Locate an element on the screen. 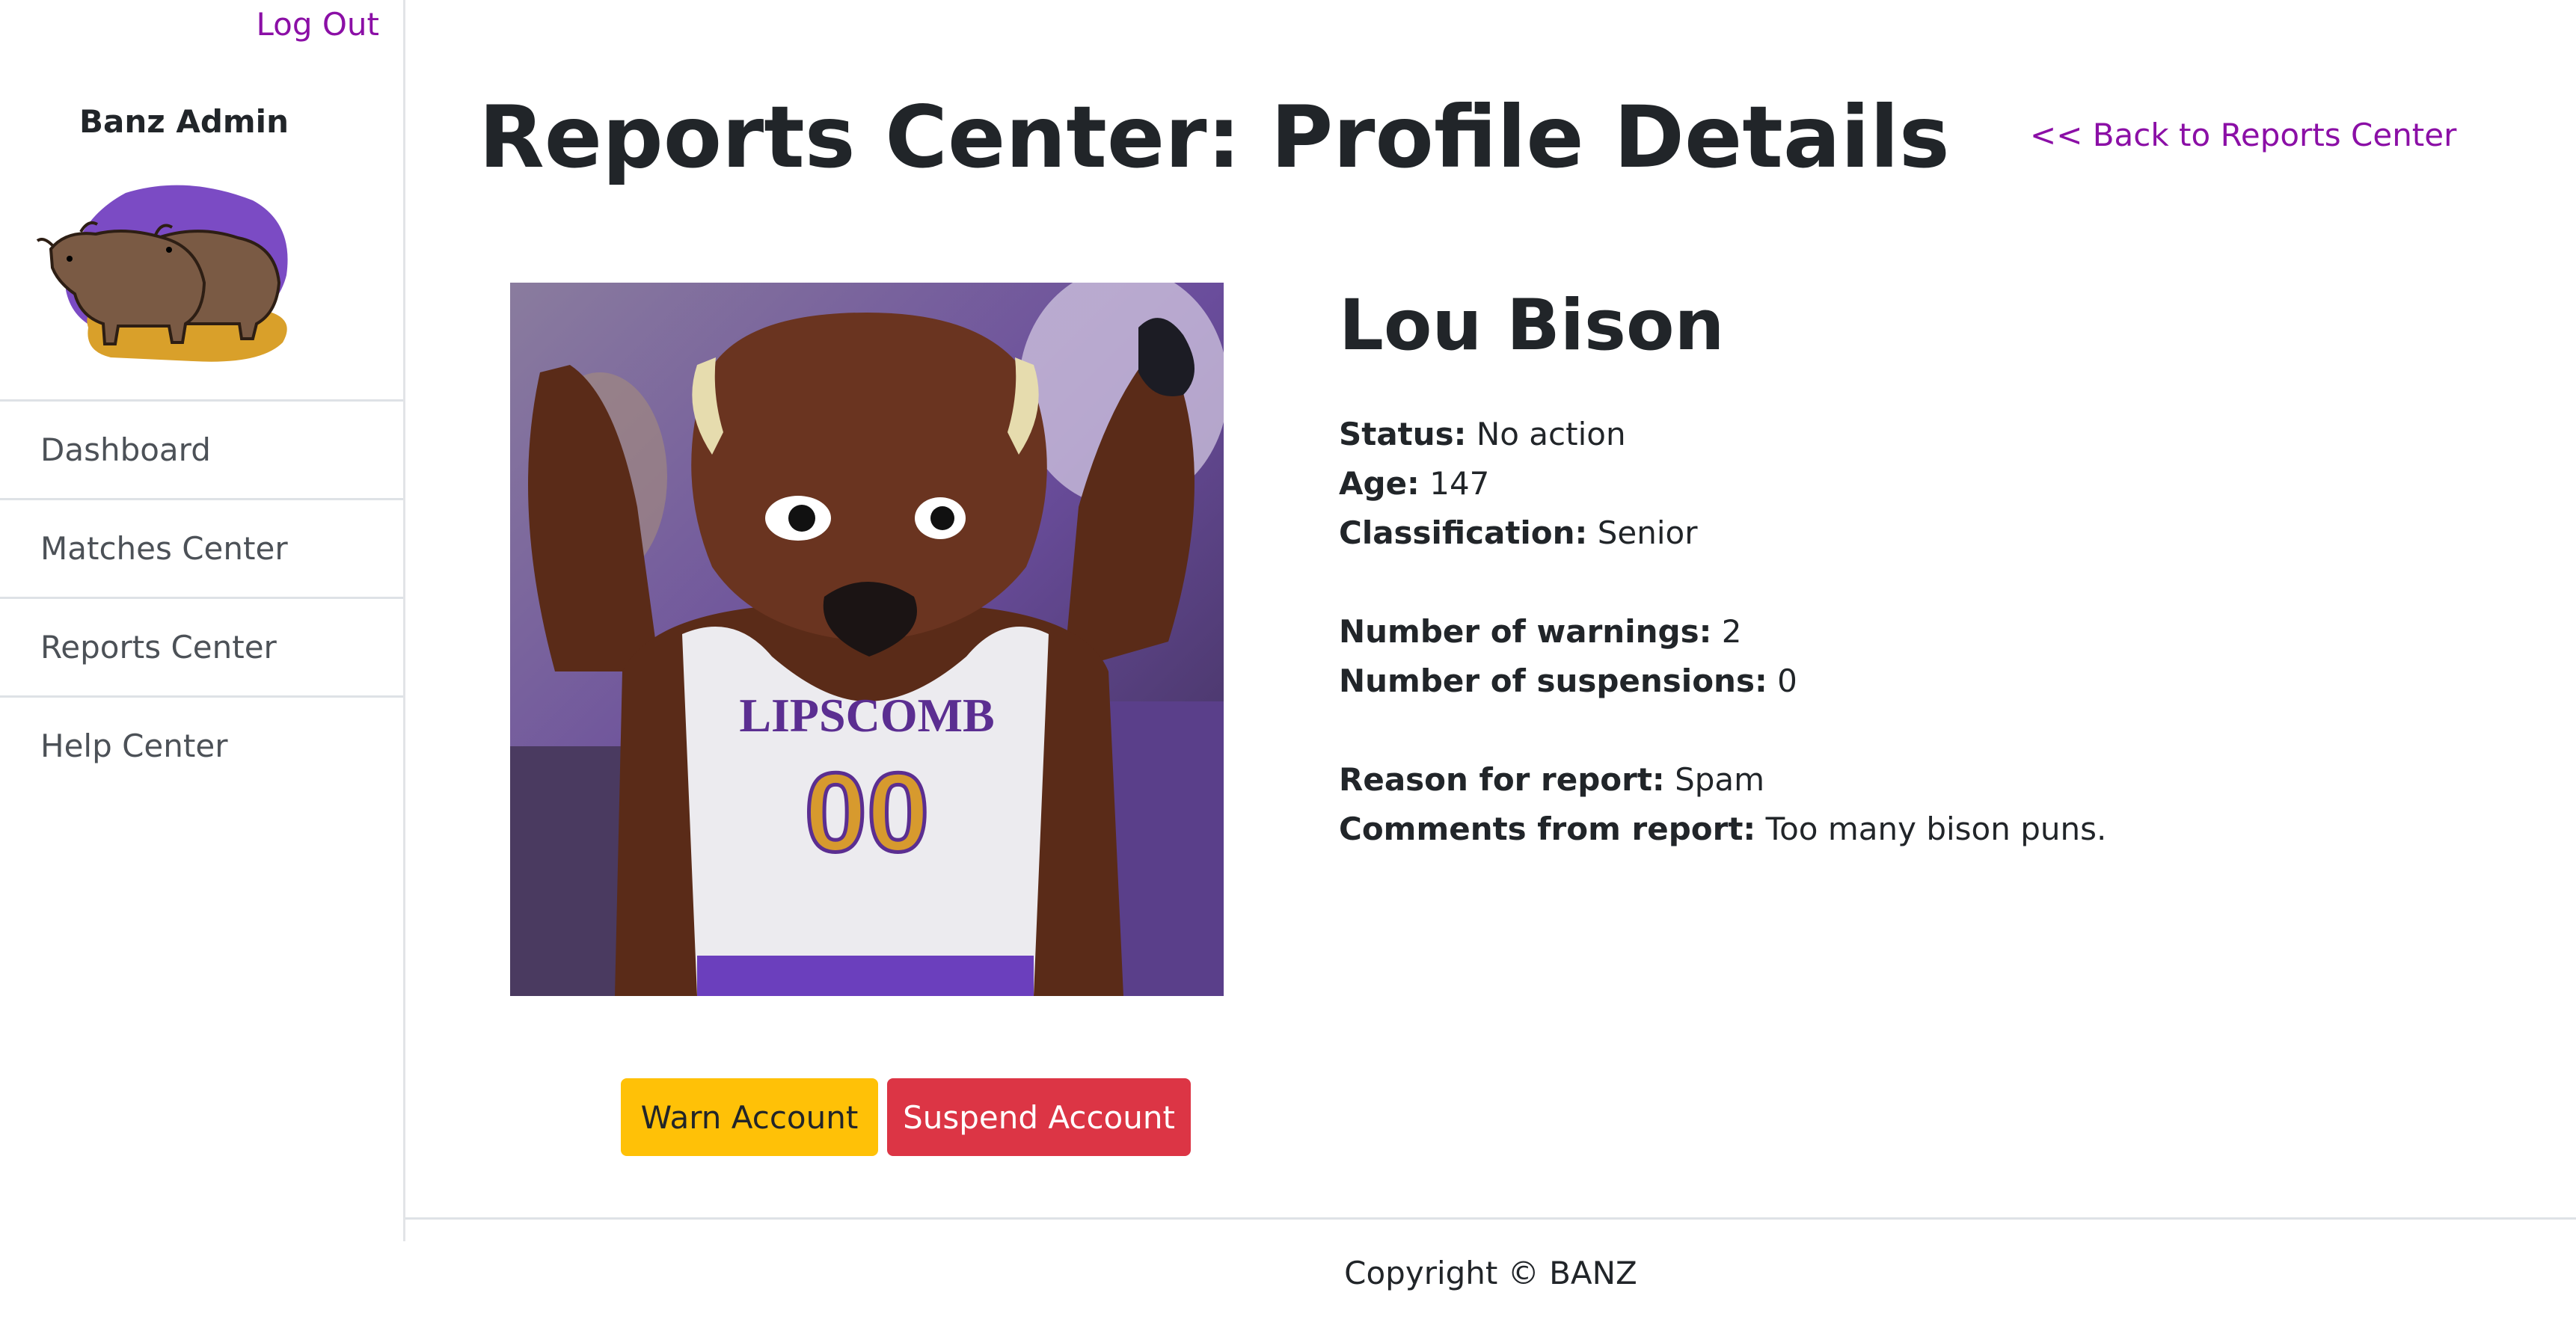 The height and width of the screenshot is (1331, 2576). logout-link: Log Out is located at coordinates (317, 25).